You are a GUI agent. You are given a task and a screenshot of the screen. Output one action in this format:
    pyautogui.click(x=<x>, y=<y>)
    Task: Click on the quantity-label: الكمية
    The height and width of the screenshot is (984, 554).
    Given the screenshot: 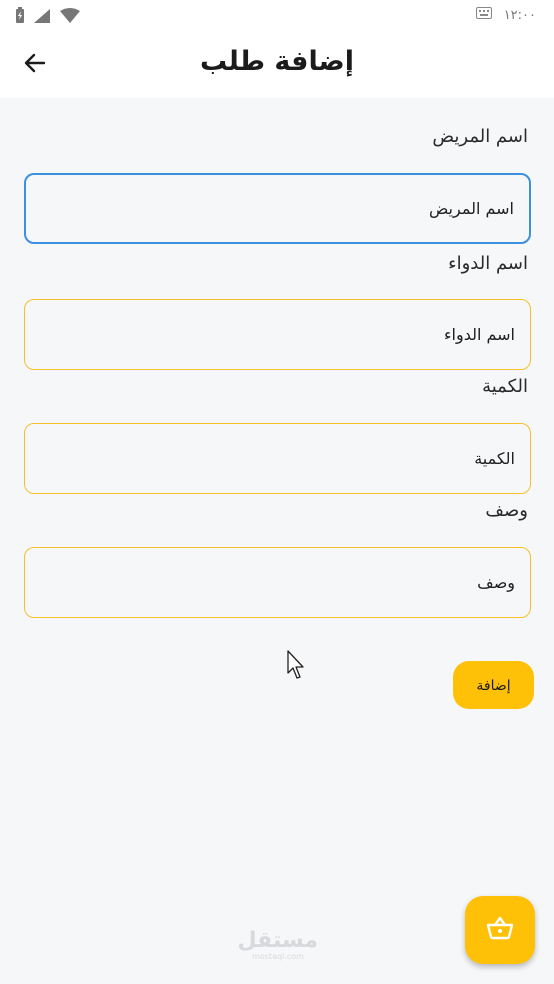 What is the action you would take?
    pyautogui.click(x=505, y=386)
    